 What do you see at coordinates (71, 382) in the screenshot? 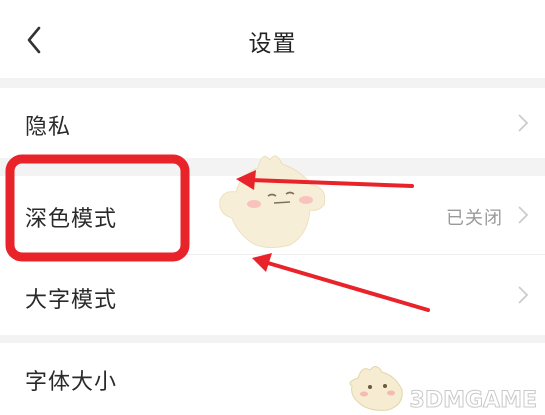
I see `settings-row-label: 字体大小` at bounding box center [71, 382].